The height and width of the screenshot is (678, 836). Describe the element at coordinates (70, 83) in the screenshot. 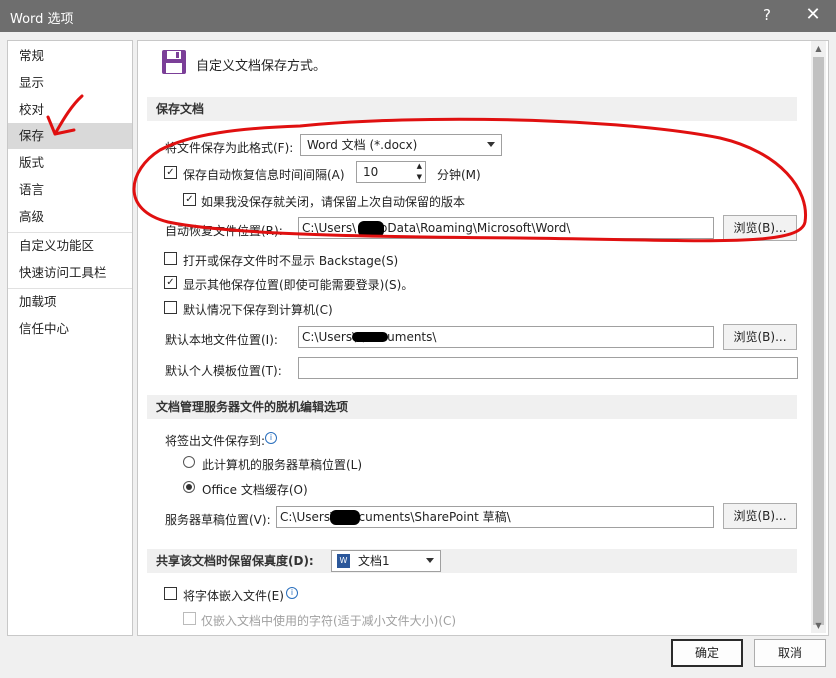

I see `nav-item-display: 显示` at that location.